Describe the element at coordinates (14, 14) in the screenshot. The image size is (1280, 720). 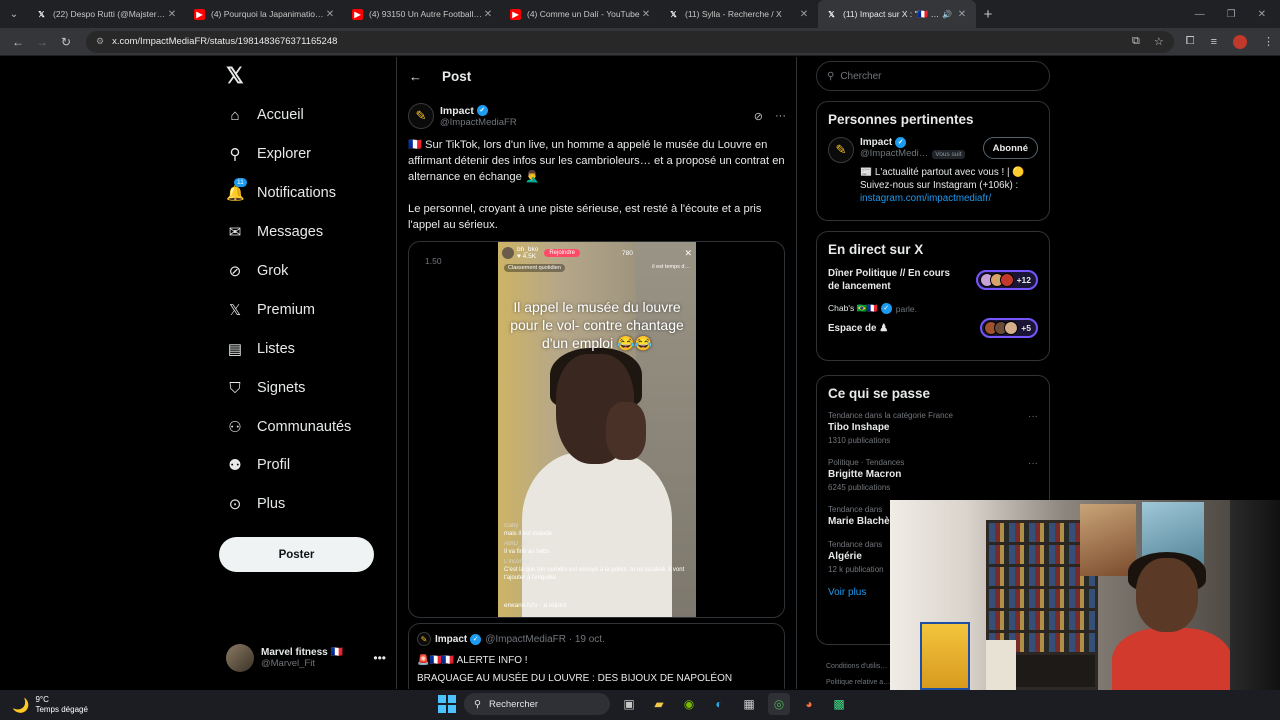
I see `tab-search-button: ⌄` at that location.